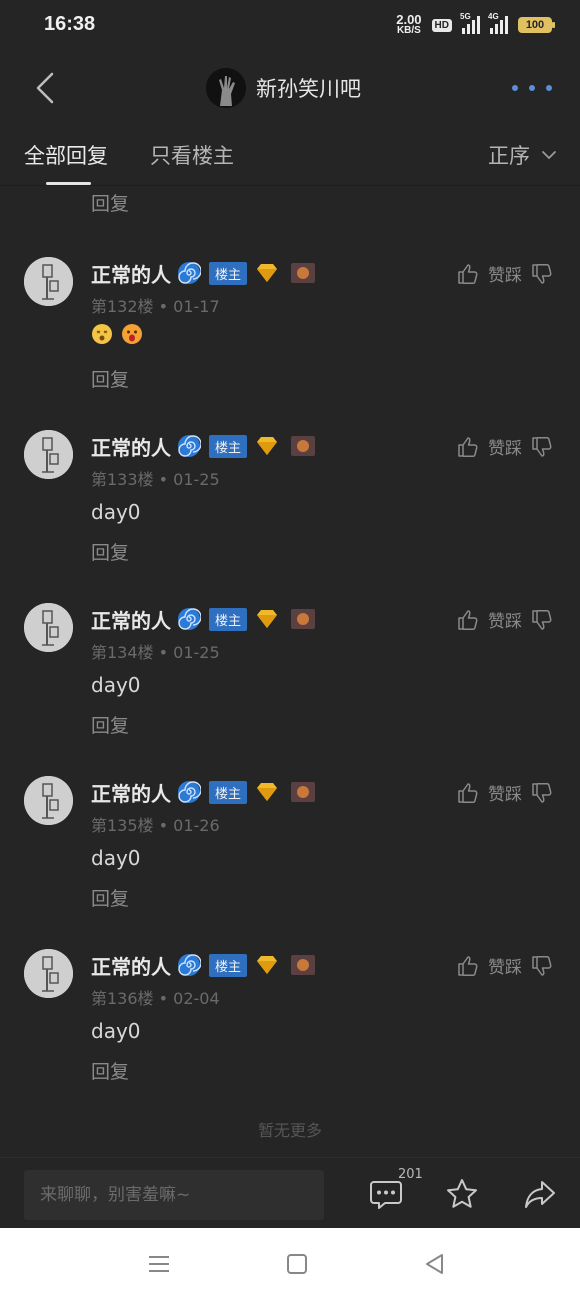 The width and height of the screenshot is (580, 1299). I want to click on signal-4g-label: 4G, so click(493, 16).